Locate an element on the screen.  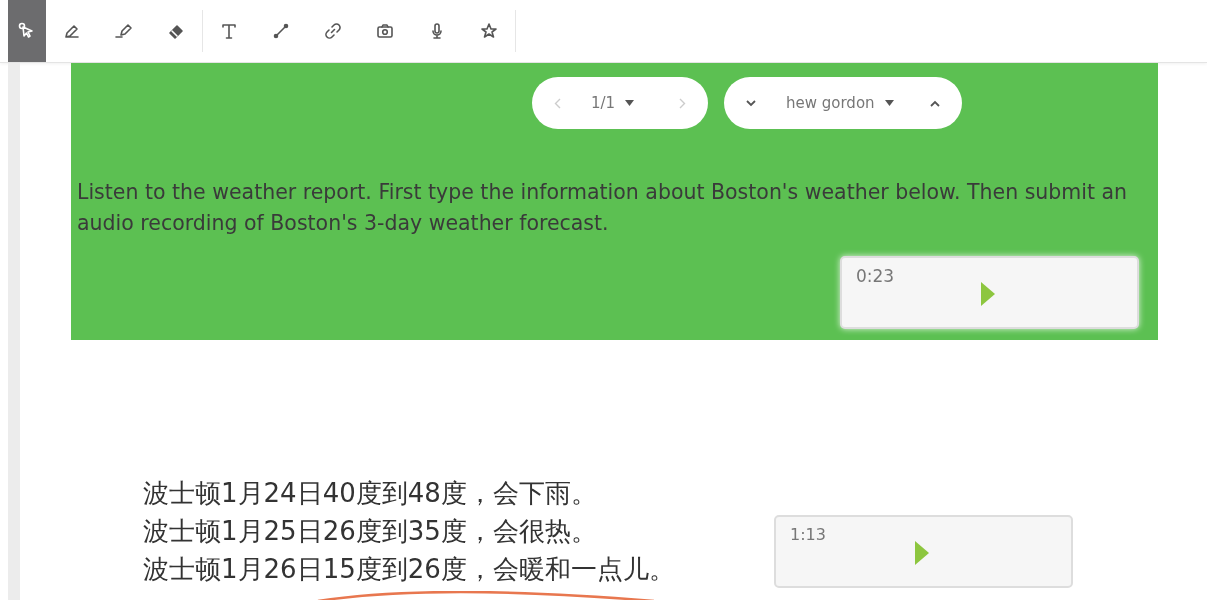
instructions-text: Listen to the weather report. First type the information about Boston's weather below. Then submit an audio recording of Boston's 3-day weather forecast. is located at coordinates (603, 208).